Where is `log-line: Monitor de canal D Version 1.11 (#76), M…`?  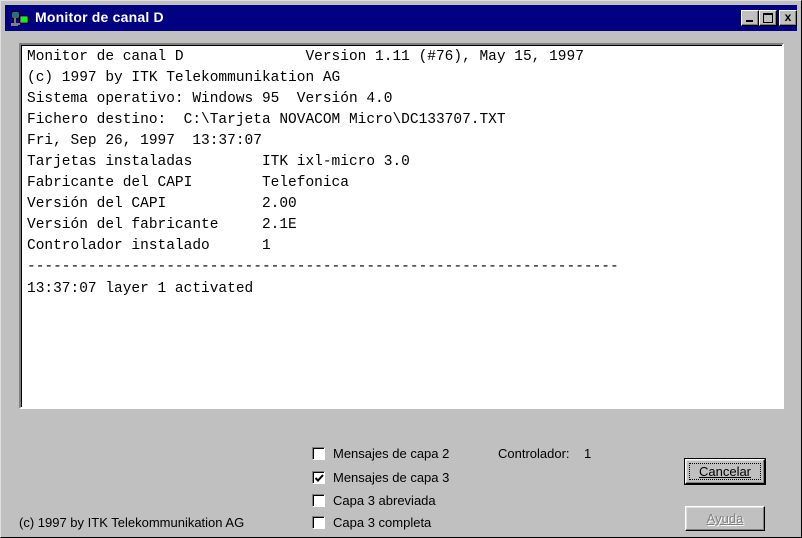
log-line: Monitor de canal D Version 1.11 (#76), M… is located at coordinates (305, 57).